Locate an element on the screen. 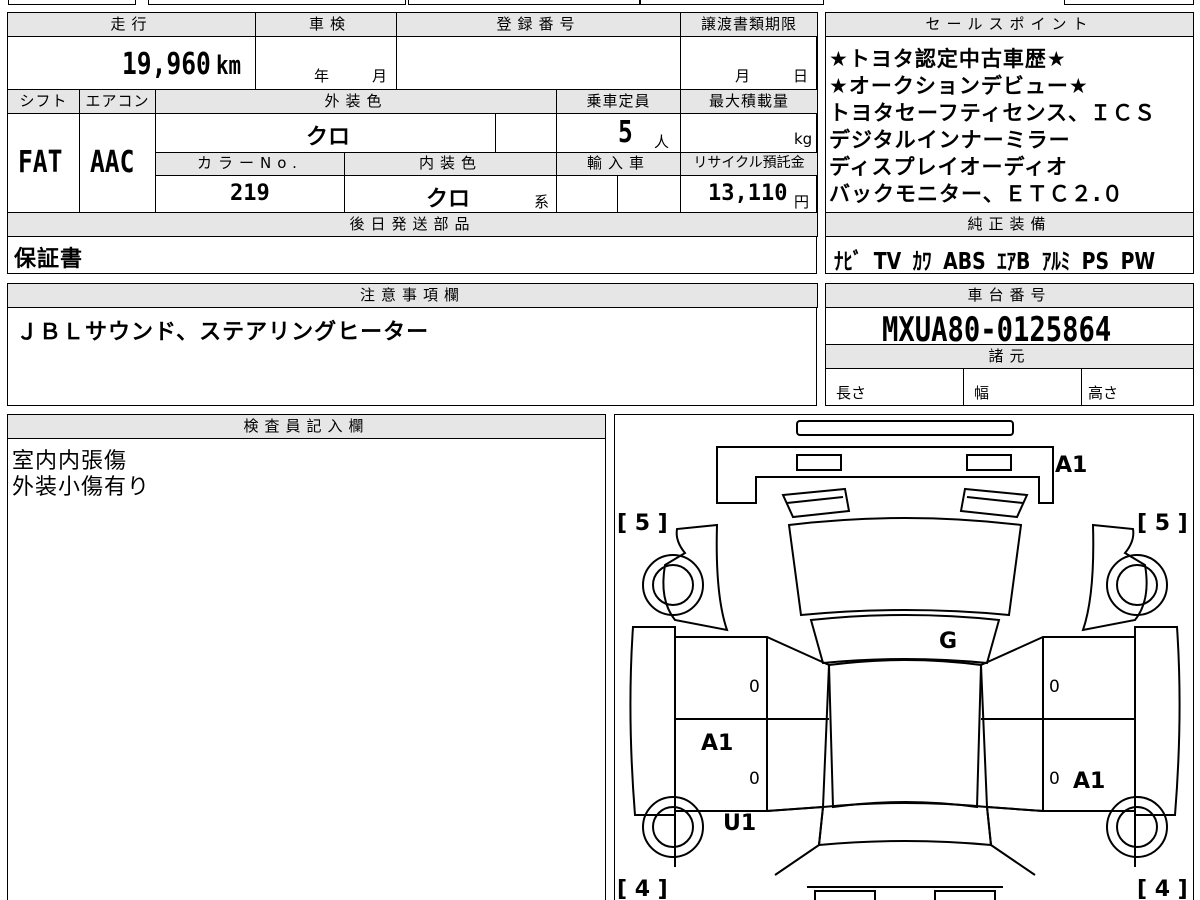 The width and height of the screenshot is (1200, 900). mileage-unit: km is located at coordinates (229, 66).